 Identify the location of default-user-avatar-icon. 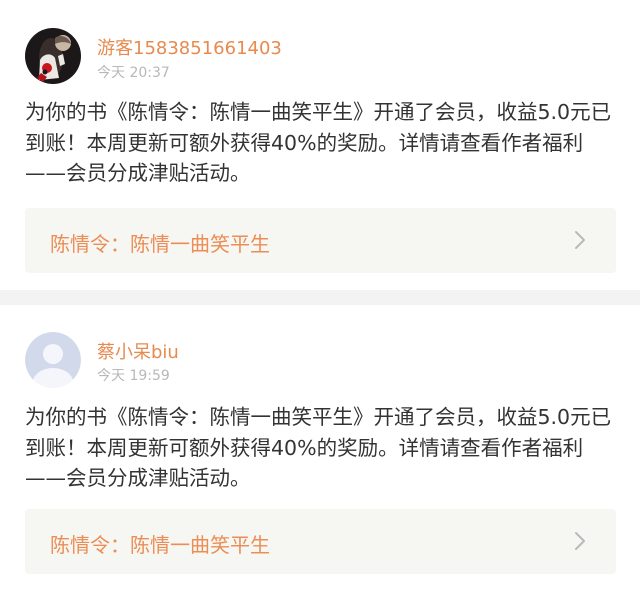
(53, 360).